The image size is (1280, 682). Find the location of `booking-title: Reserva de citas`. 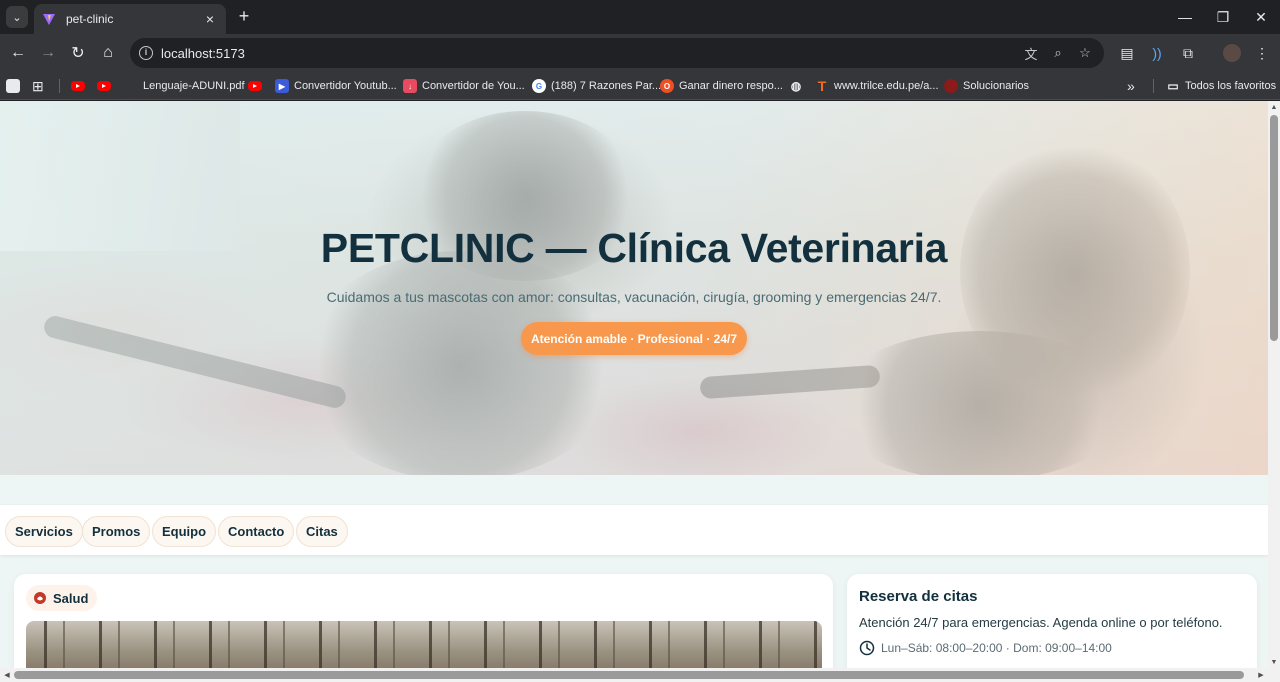

booking-title: Reserva de citas is located at coordinates (918, 596).